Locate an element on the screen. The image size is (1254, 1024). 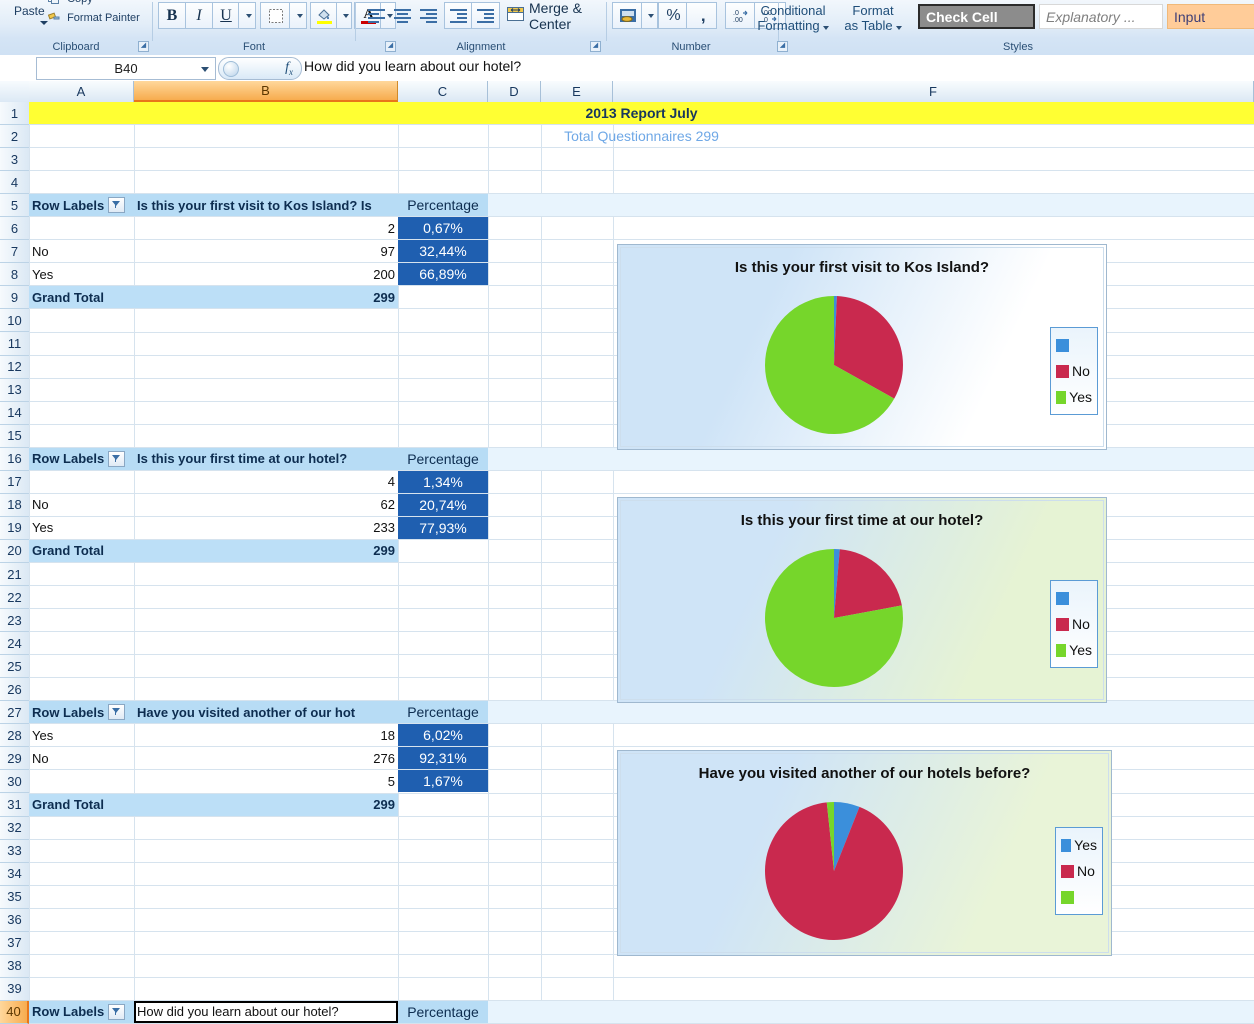
accounting-format-button is located at coordinates (628, 15).